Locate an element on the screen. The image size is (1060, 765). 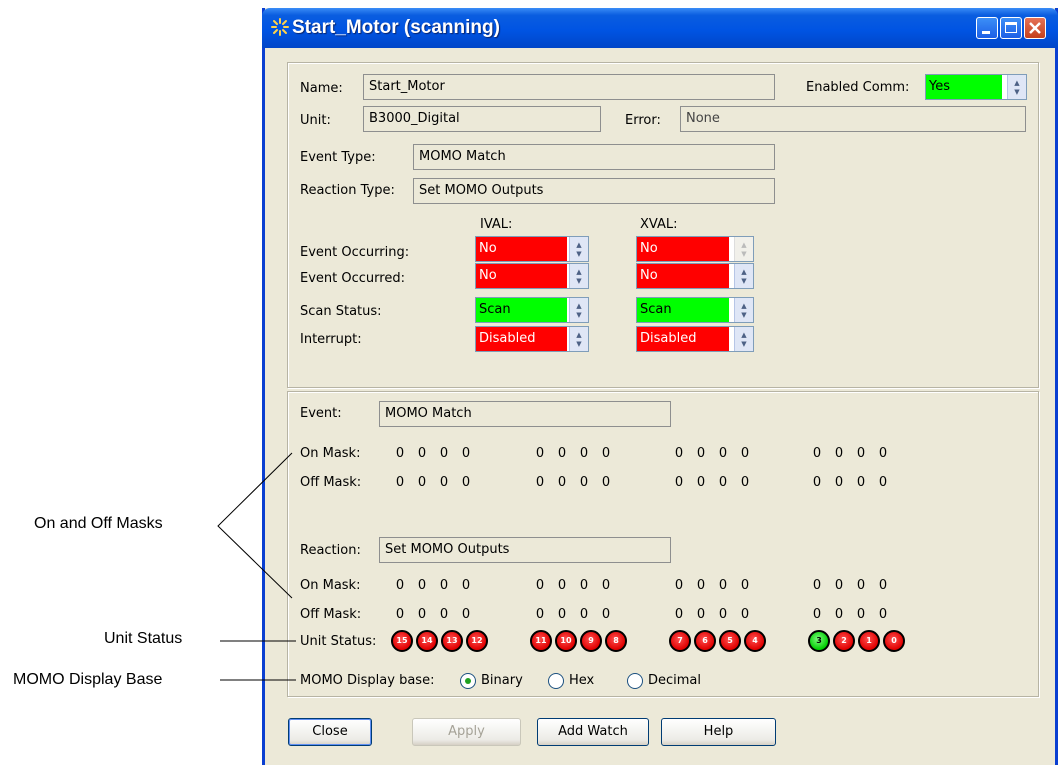
interrupt-ival-spinner: Disabled ▲ ▼ is located at coordinates (532, 339).